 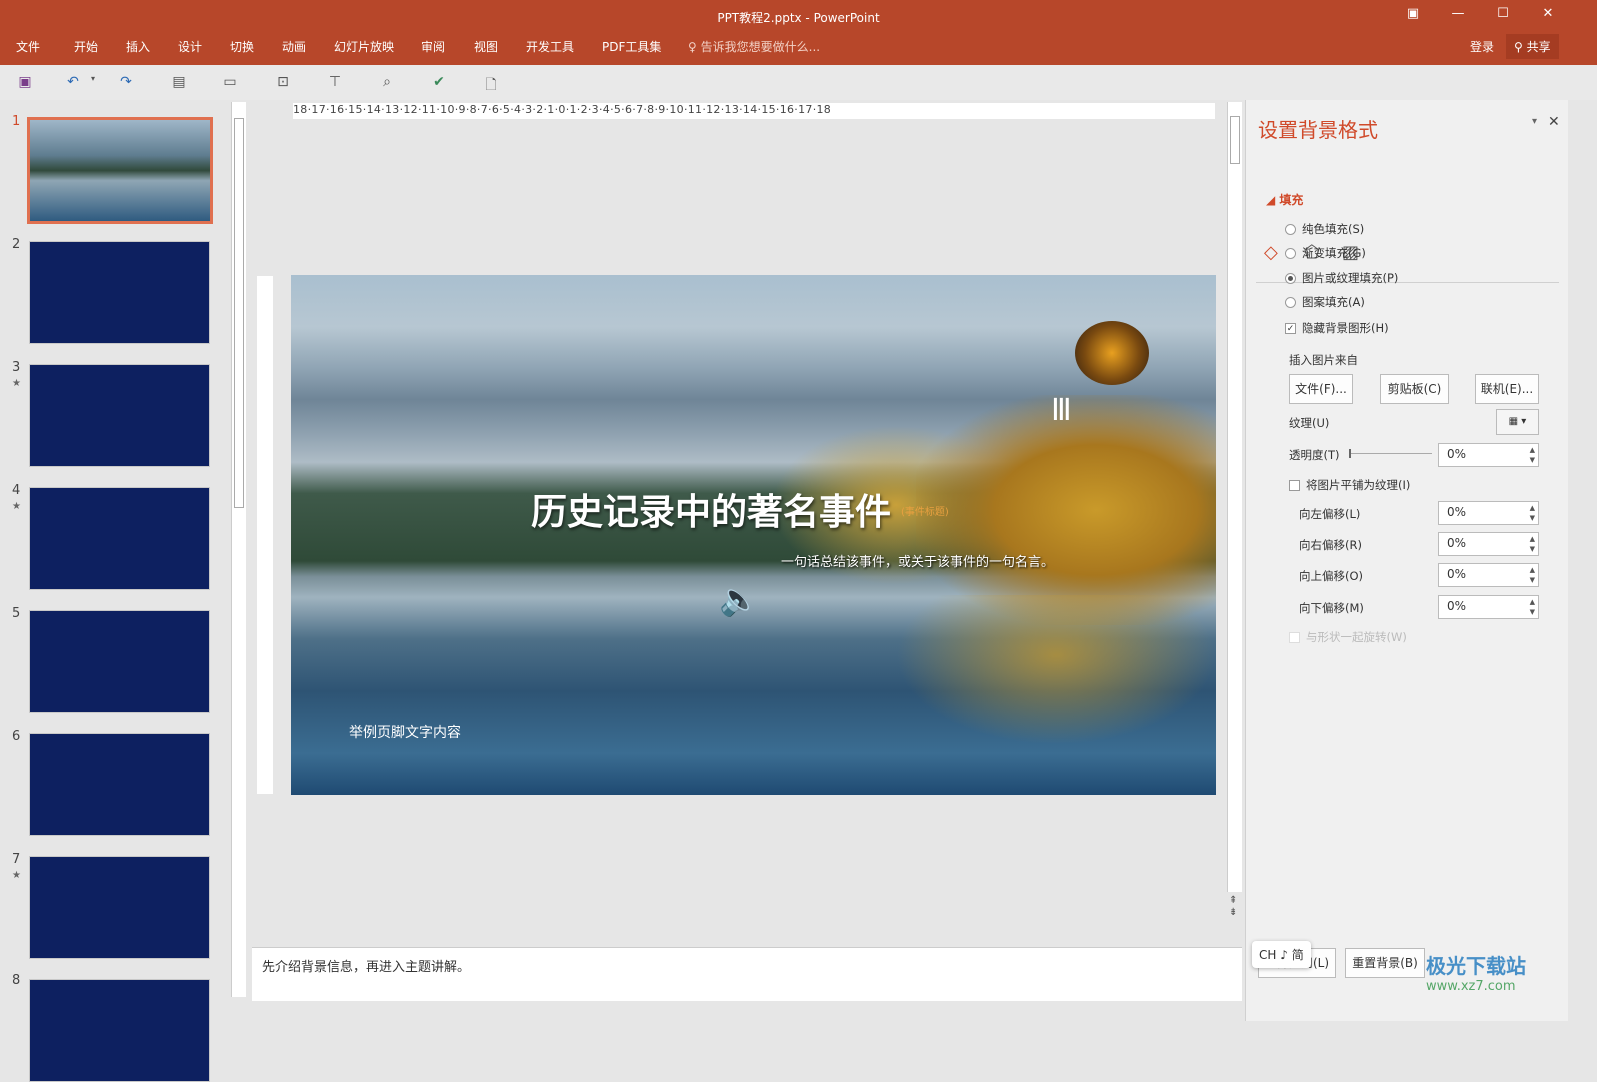 I want to click on offset-top-spinner: 0% ▲ ▼, so click(x=1488, y=575).